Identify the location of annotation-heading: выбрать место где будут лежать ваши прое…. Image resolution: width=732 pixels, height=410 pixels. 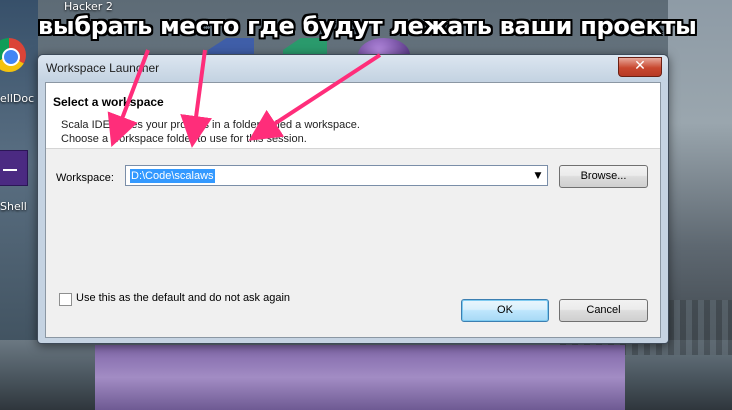
(367, 26).